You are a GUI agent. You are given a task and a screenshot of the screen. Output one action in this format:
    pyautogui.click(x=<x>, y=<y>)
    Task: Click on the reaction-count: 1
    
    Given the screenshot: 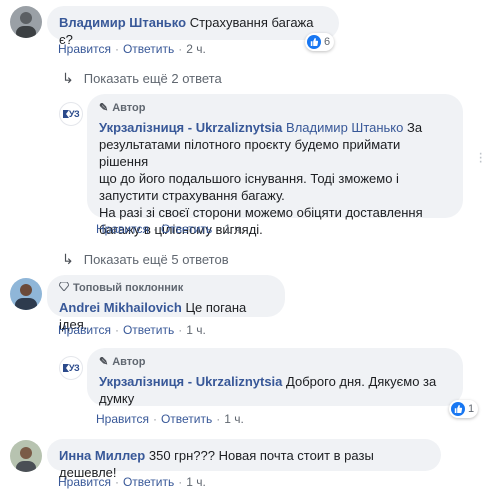 What is the action you would take?
    pyautogui.click(x=464, y=409)
    